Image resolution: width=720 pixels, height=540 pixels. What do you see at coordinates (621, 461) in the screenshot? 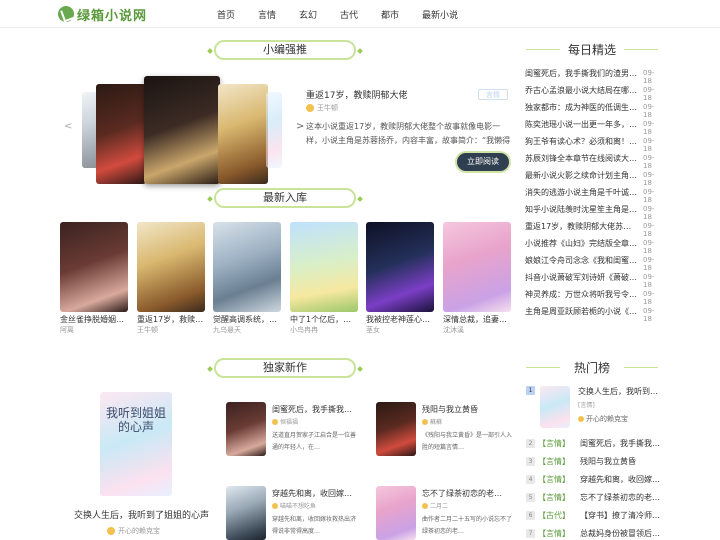
I see `rank-title: 残阳与我立黄昏` at bounding box center [621, 461].